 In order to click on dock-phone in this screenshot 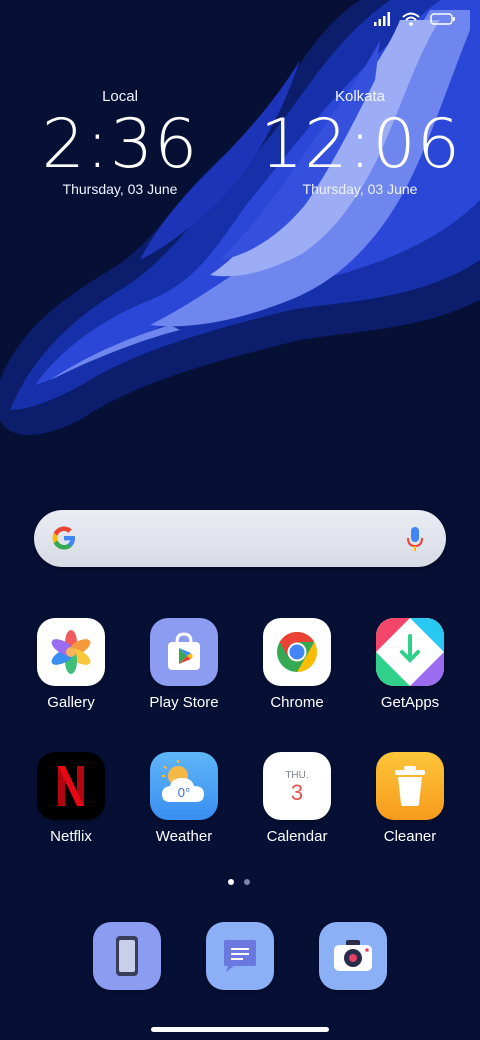, I will do `click(127, 956)`.